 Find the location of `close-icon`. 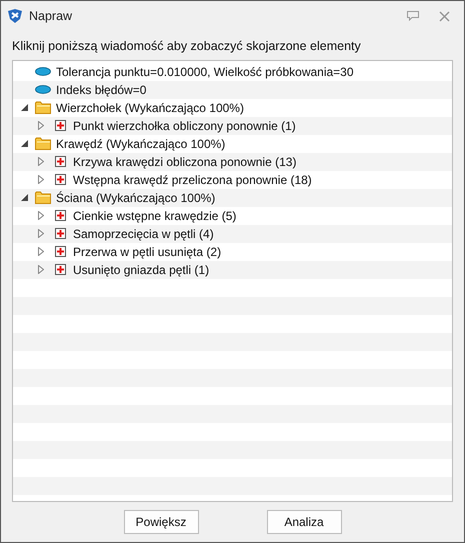

close-icon is located at coordinates (444, 16).